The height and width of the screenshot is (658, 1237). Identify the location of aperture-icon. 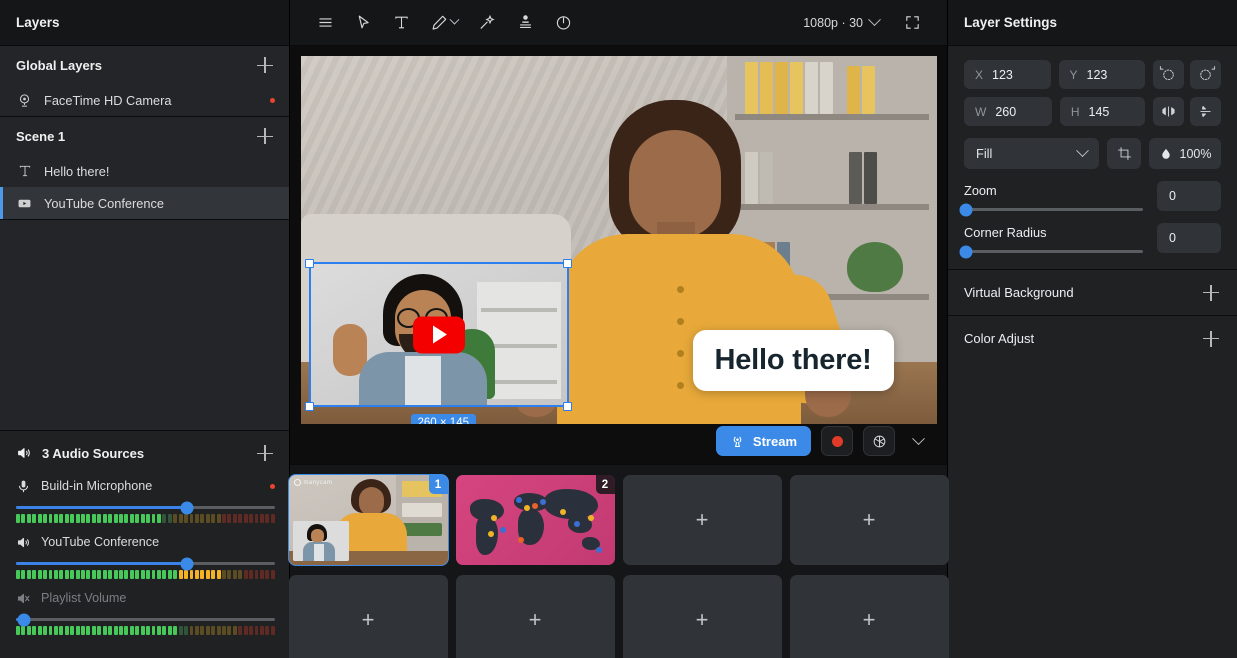
(879, 441).